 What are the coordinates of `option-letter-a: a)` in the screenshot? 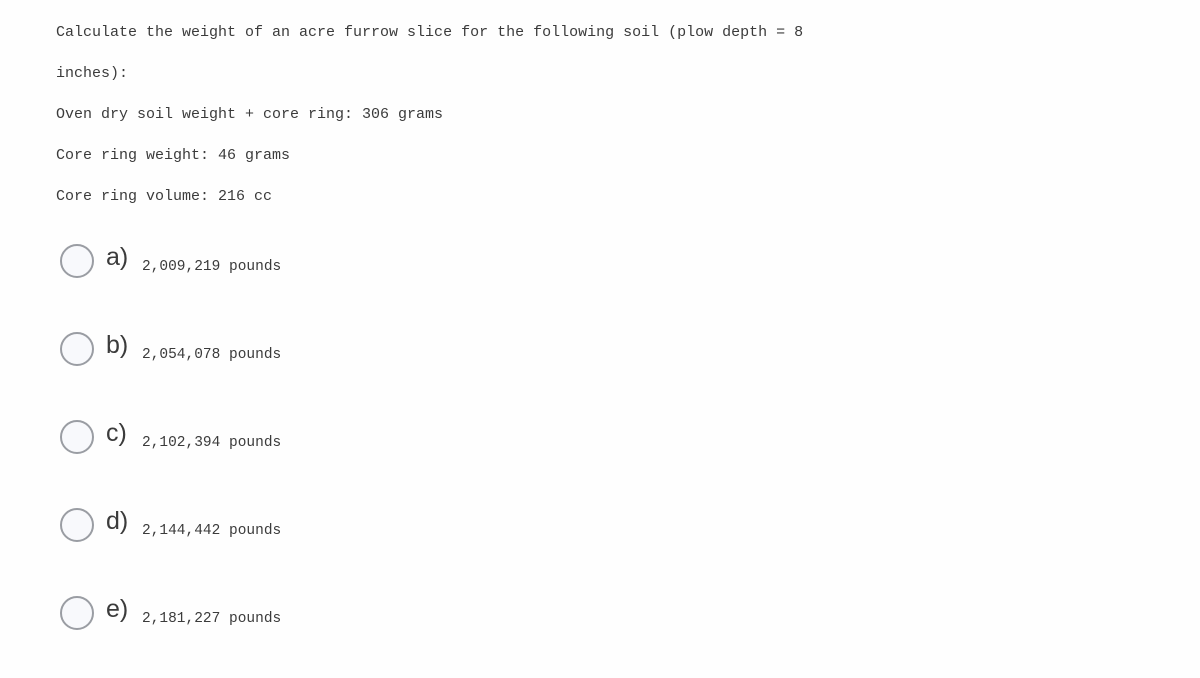 It's located at (117, 257).